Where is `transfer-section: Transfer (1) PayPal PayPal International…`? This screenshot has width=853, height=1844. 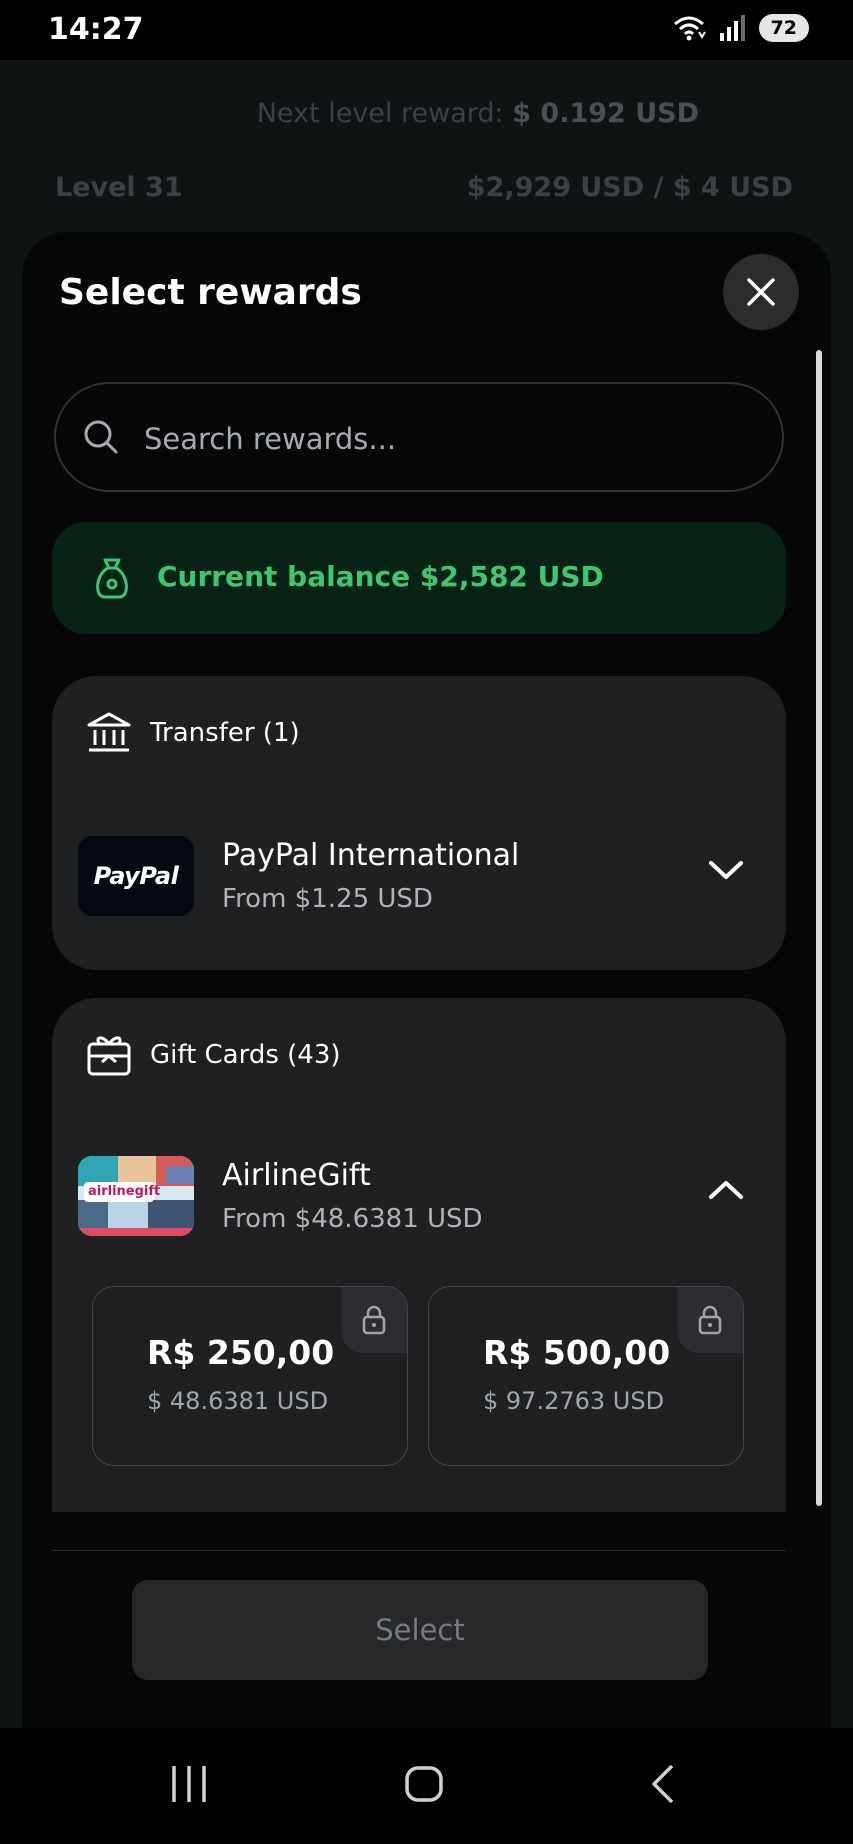
transfer-section: Transfer (1) PayPal PayPal International… is located at coordinates (419, 823).